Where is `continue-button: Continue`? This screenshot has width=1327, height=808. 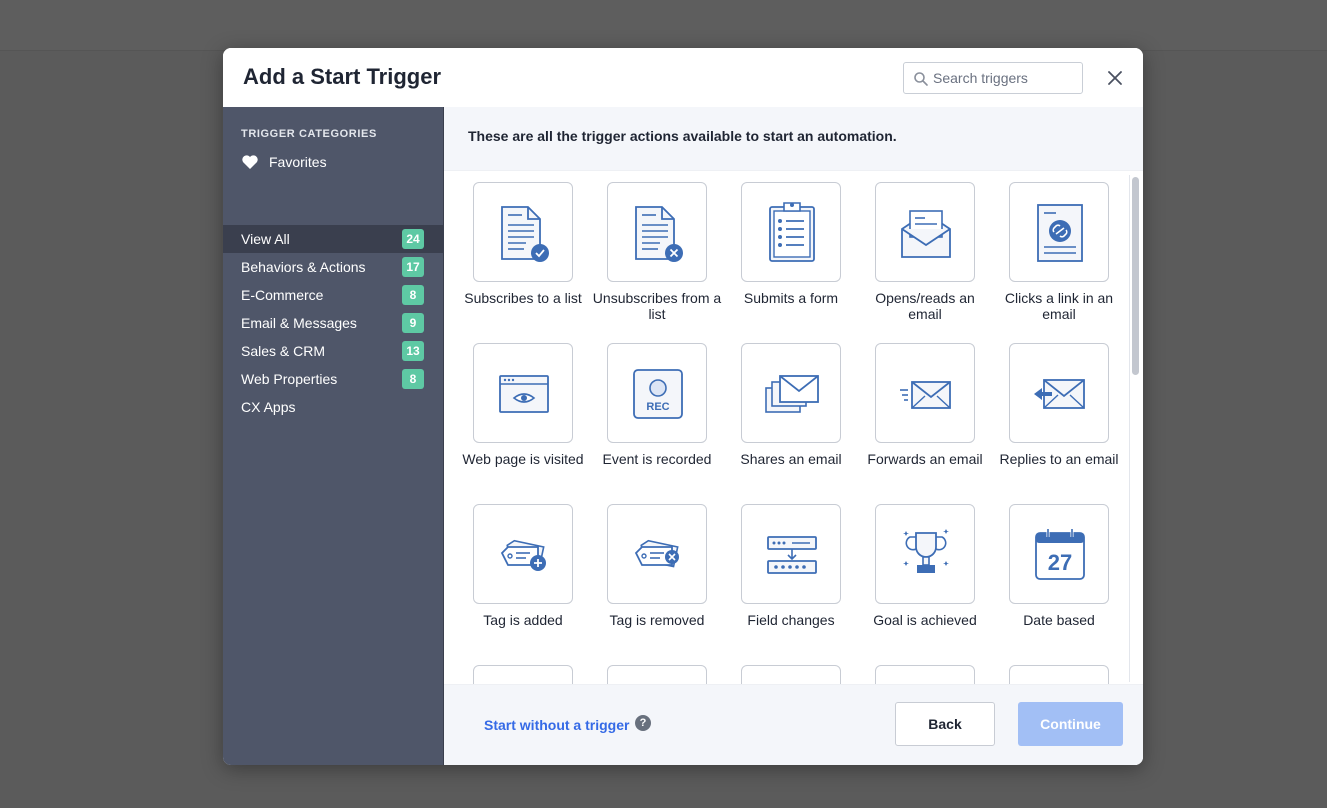 continue-button: Continue is located at coordinates (1070, 724).